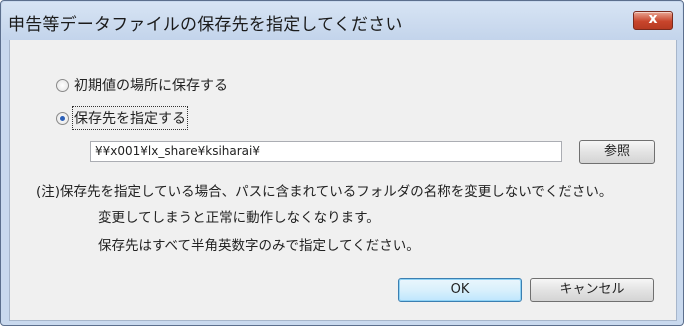 This screenshot has height=329, width=687. What do you see at coordinates (259, 246) in the screenshot?
I see `note-line-3: 保存先はすべて半角英数字のみで指定してください。` at bounding box center [259, 246].